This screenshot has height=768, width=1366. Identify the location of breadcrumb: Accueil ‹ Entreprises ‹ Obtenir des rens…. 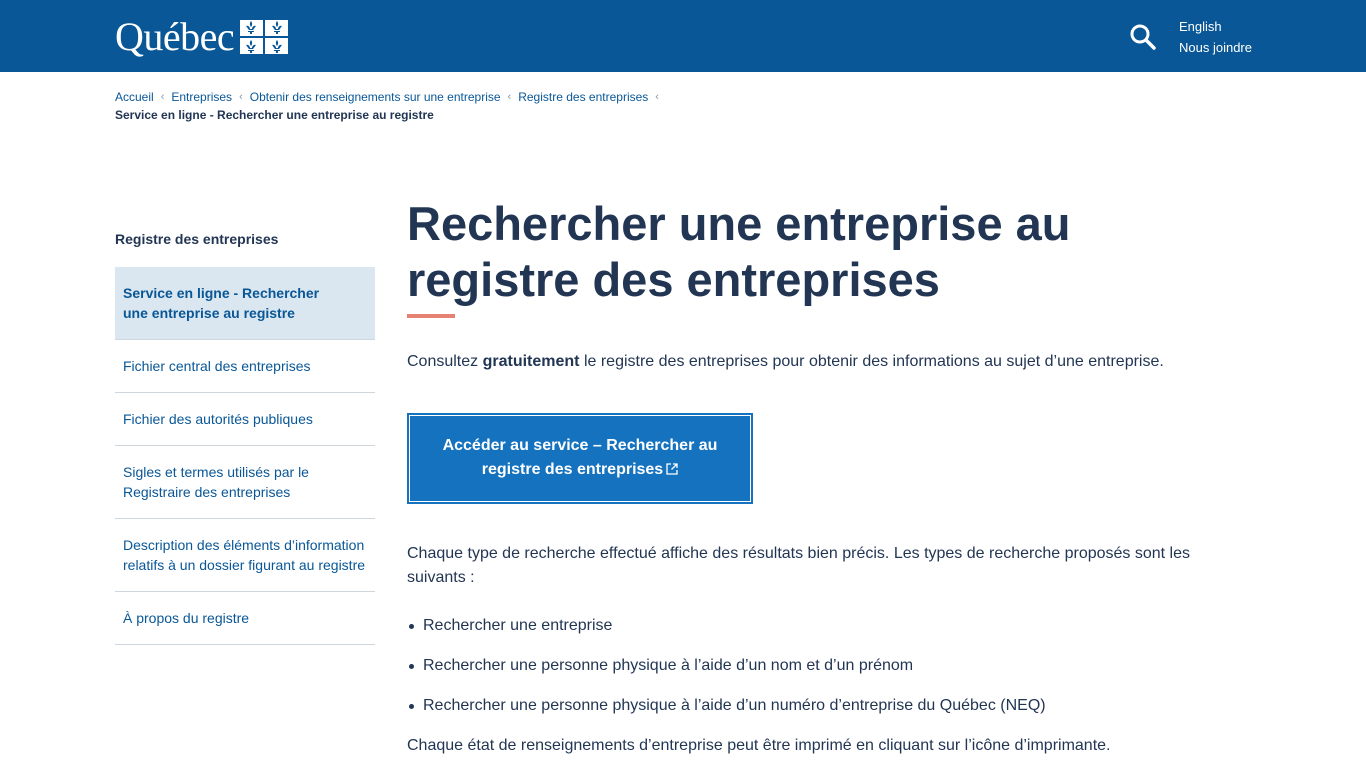
(690, 106).